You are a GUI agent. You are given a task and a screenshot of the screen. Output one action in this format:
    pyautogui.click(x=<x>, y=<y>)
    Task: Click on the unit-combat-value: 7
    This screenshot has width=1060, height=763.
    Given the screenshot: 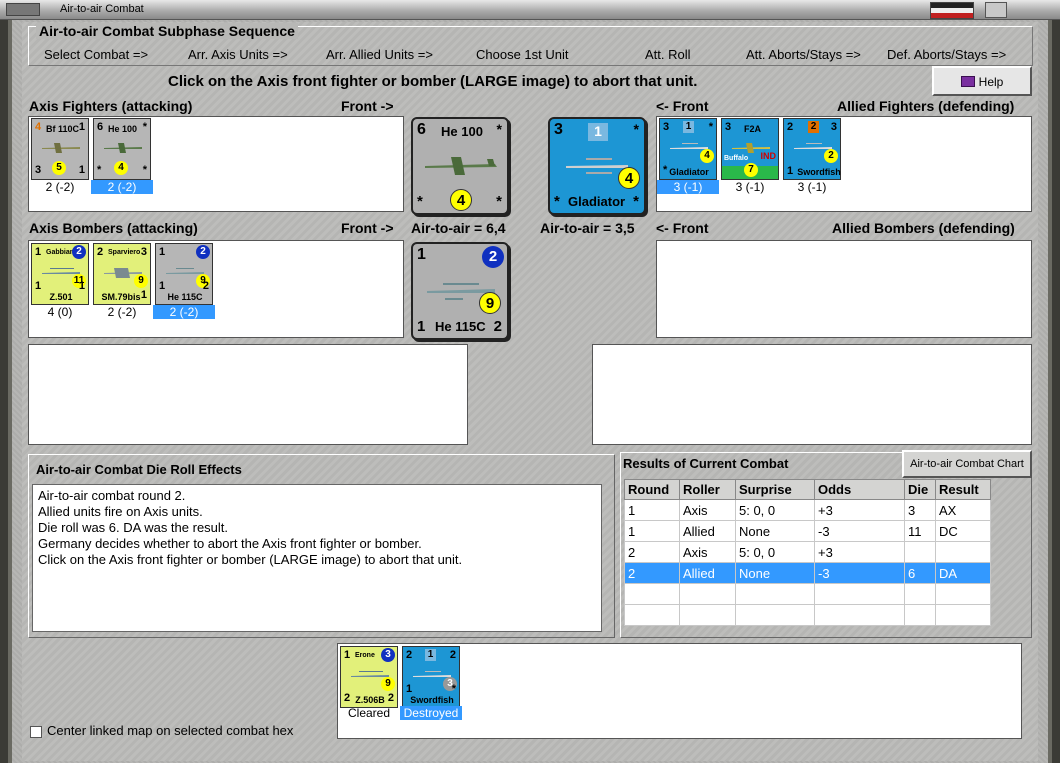 What is the action you would take?
    pyautogui.click(x=751, y=170)
    